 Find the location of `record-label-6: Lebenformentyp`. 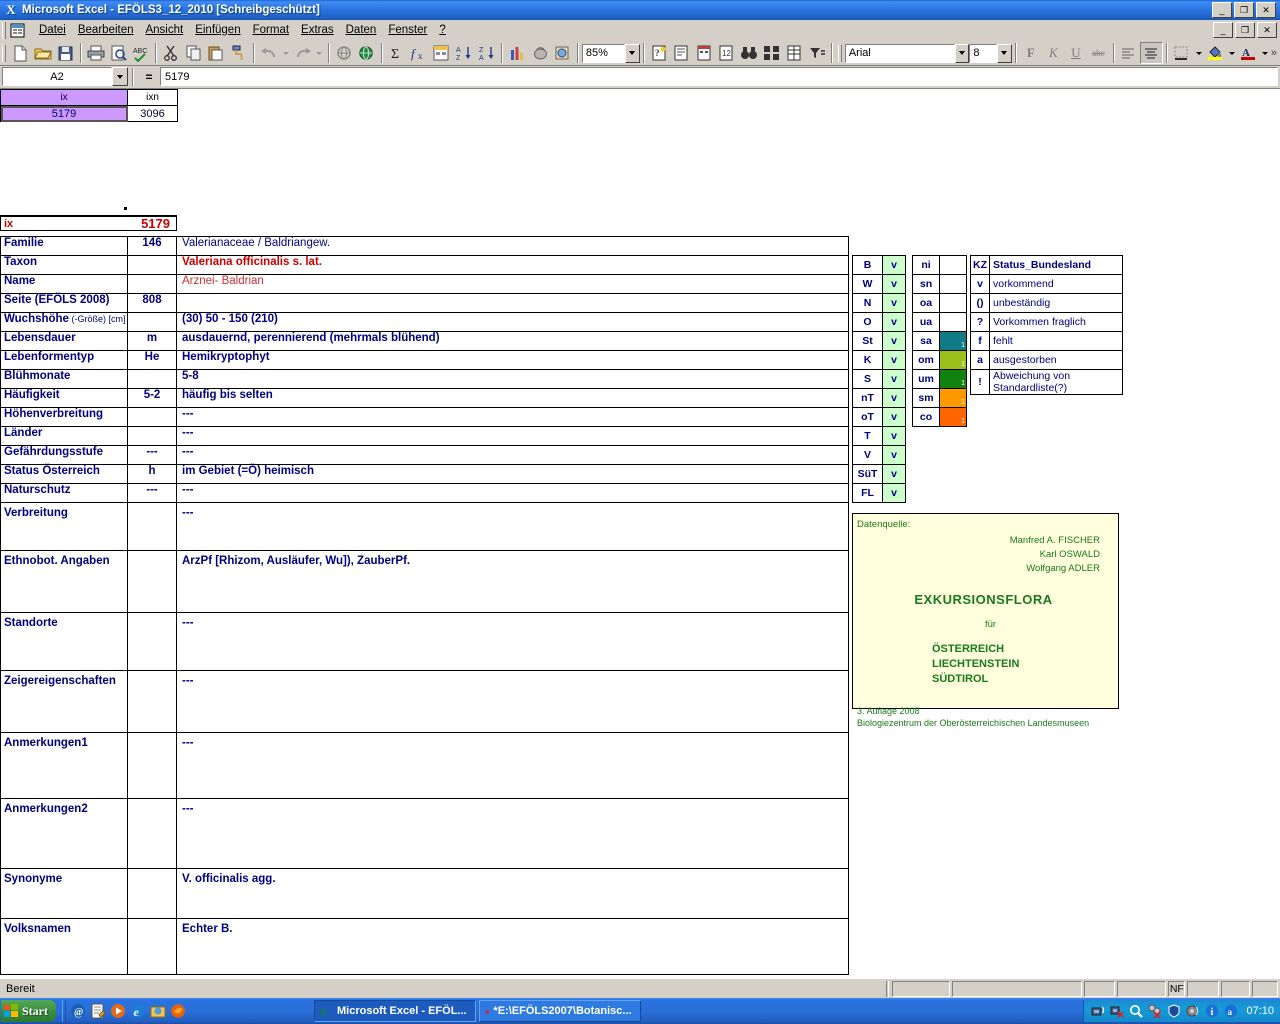

record-label-6: Lebenformentyp is located at coordinates (64, 360).